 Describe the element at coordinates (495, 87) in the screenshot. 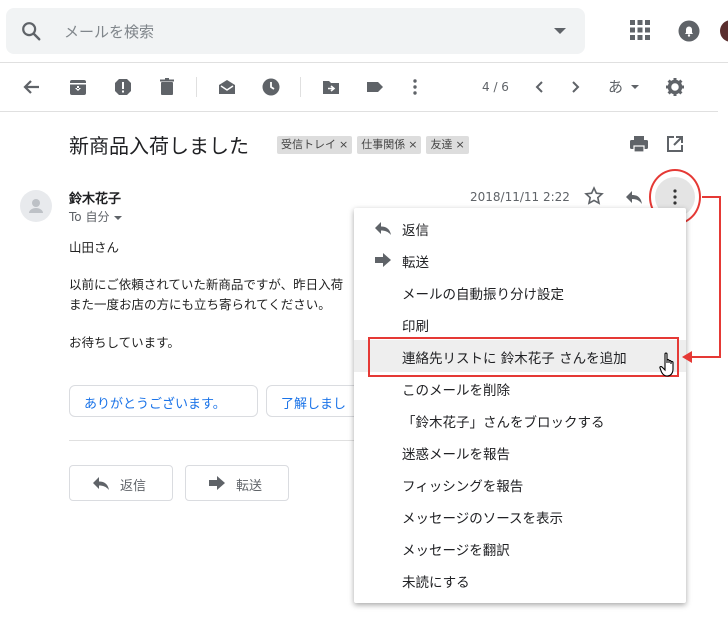

I see `pager-count: 4 / 6` at that location.